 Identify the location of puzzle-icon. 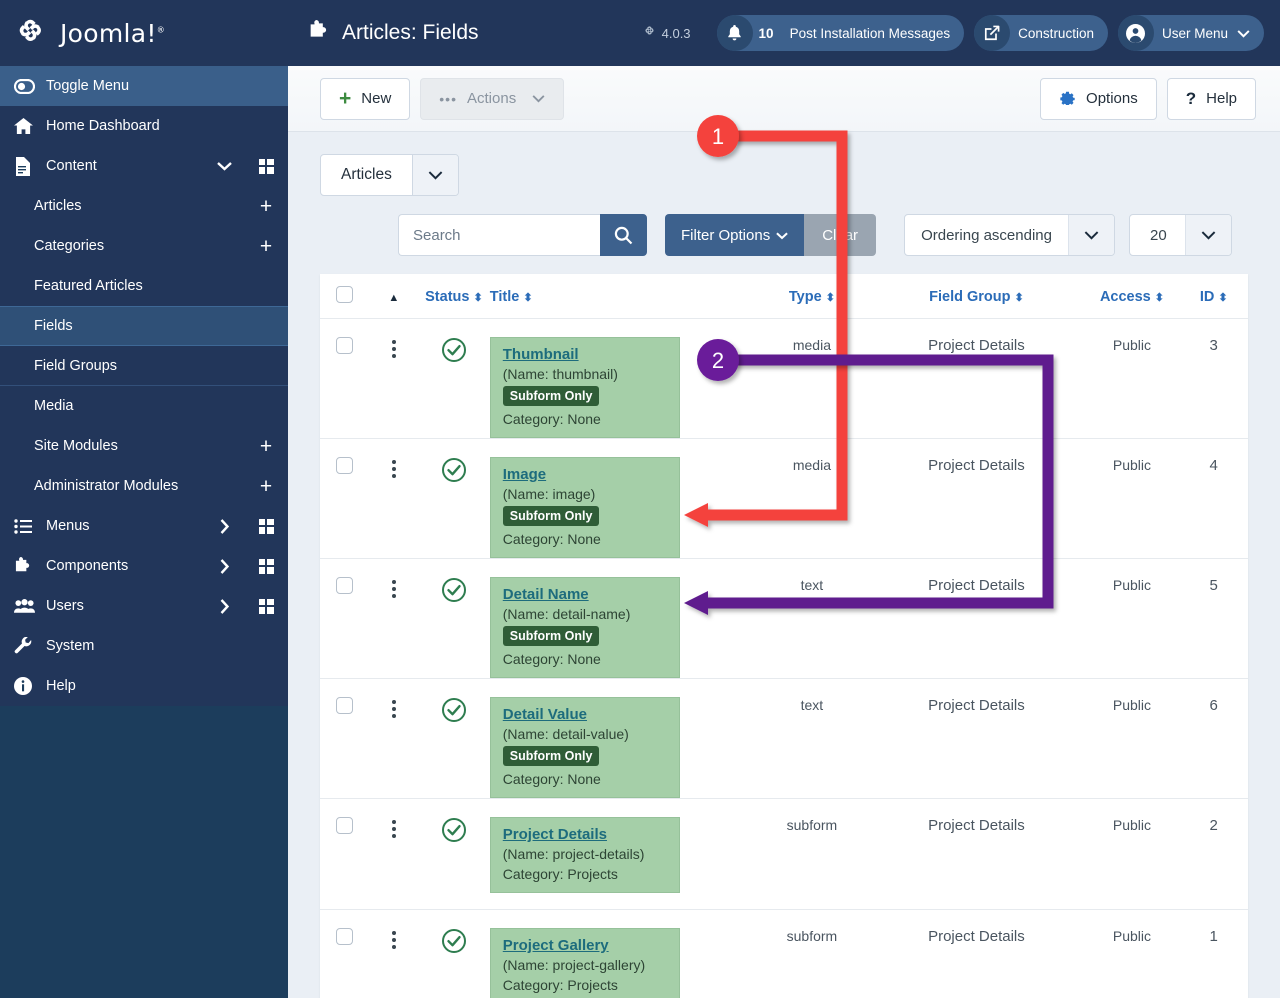
(319, 33).